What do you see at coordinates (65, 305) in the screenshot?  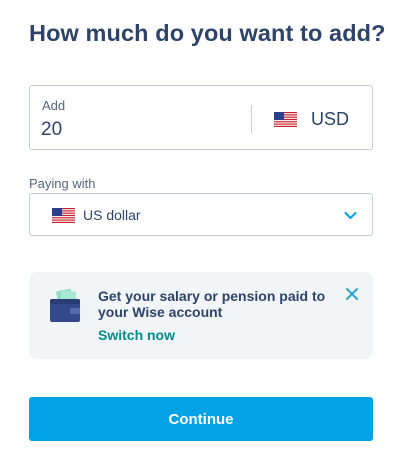 I see `wallet-icon` at bounding box center [65, 305].